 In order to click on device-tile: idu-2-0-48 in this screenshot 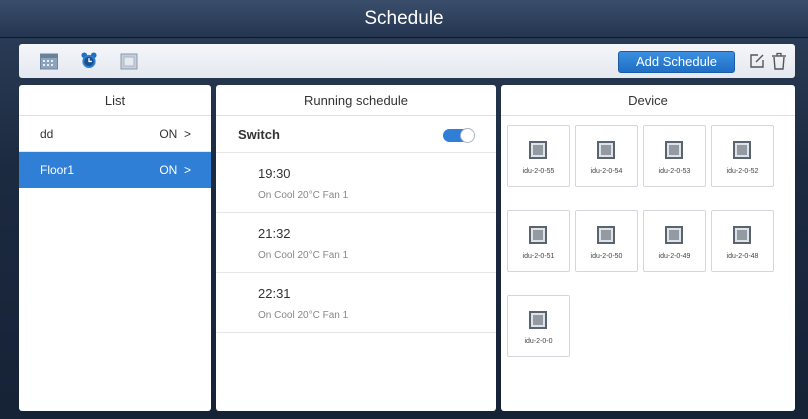, I will do `click(742, 241)`.